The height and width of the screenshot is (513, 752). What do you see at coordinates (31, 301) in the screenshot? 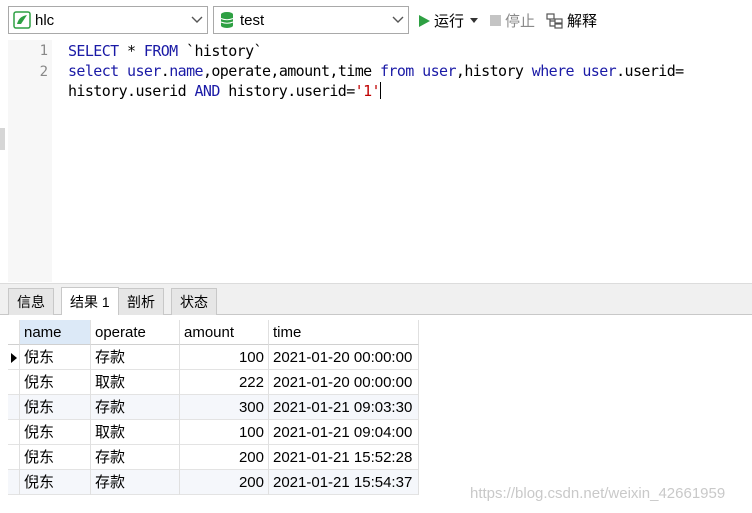
I see `tab-info: 信息` at bounding box center [31, 301].